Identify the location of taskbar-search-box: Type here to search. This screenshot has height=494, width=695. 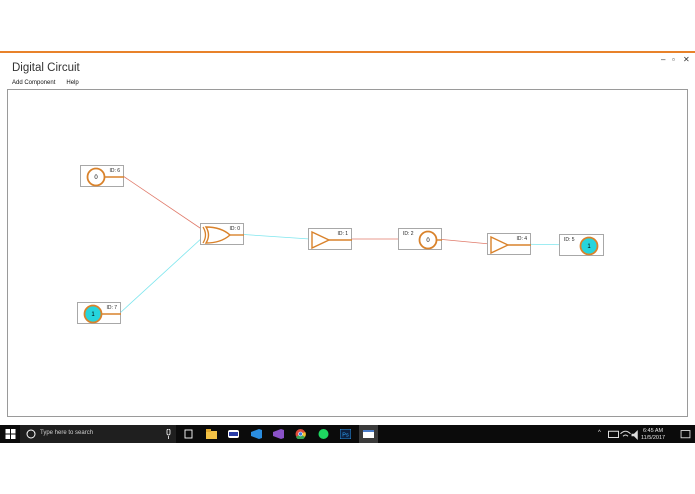
(98, 434).